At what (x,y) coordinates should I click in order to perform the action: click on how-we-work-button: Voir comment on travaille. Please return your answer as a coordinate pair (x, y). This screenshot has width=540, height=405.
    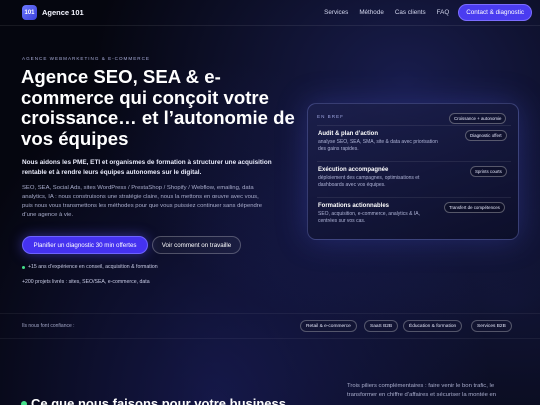
    Looking at the image, I should click on (196, 245).